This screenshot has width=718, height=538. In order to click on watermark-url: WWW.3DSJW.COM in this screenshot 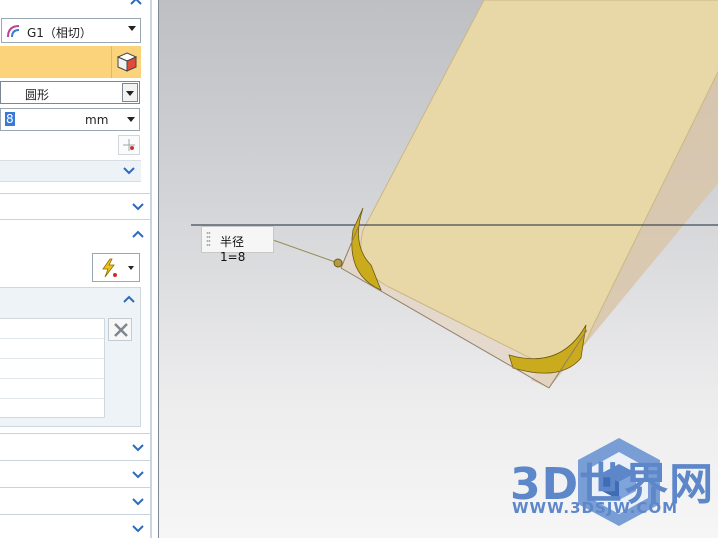, I will do `click(595, 508)`.